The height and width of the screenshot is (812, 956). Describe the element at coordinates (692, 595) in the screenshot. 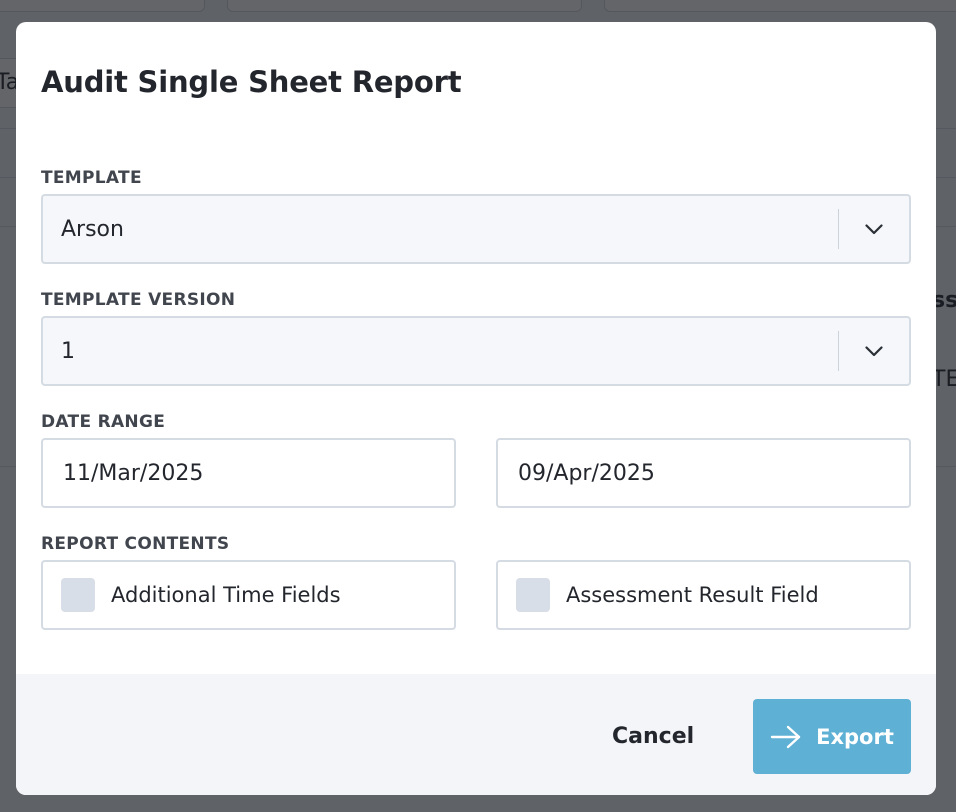

I see `assessment-result-field-label: Assessment Result Field` at that location.